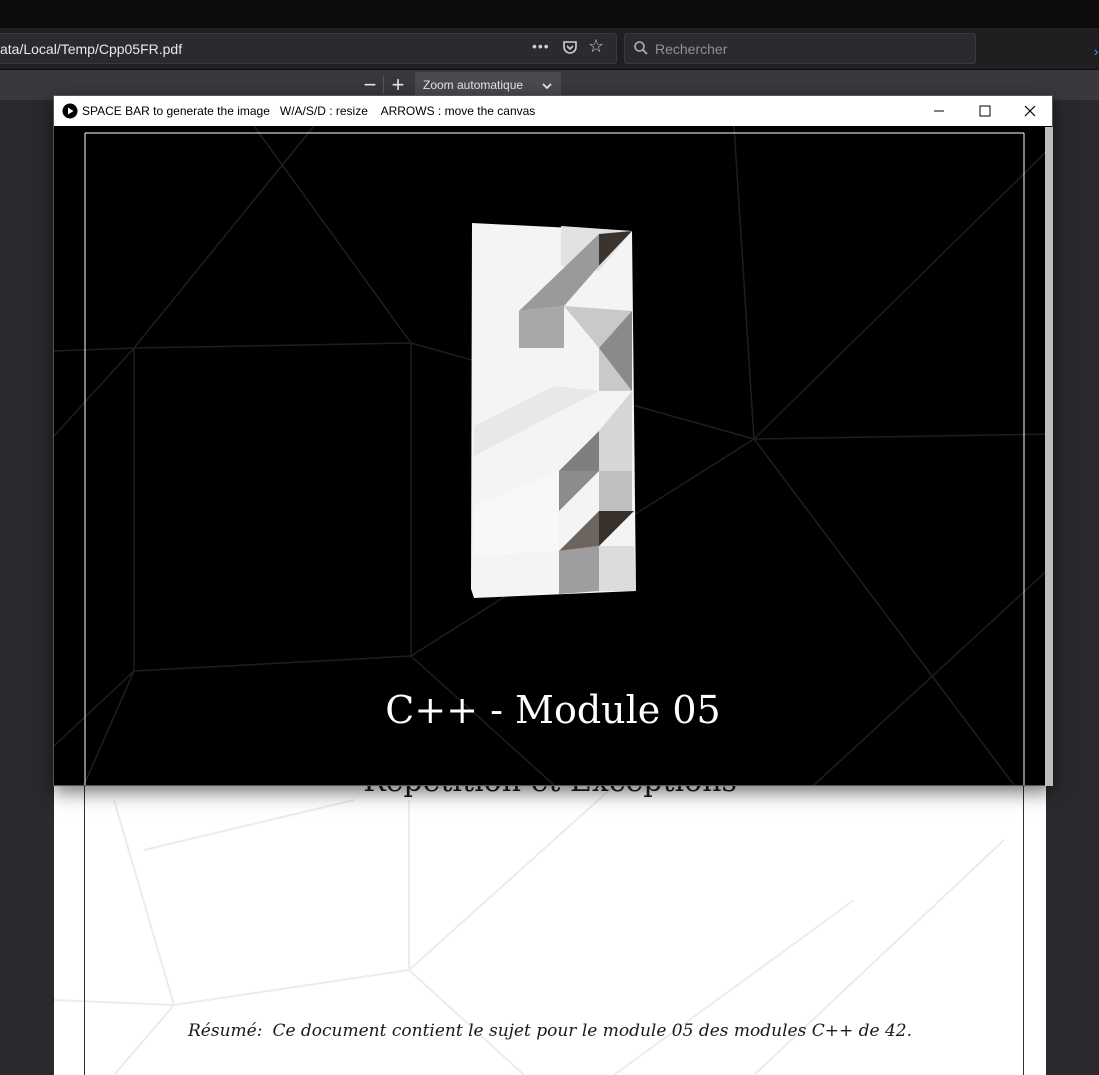 The image size is (1099, 1075). What do you see at coordinates (800, 48) in the screenshot?
I see `search-input: Rechercher` at bounding box center [800, 48].